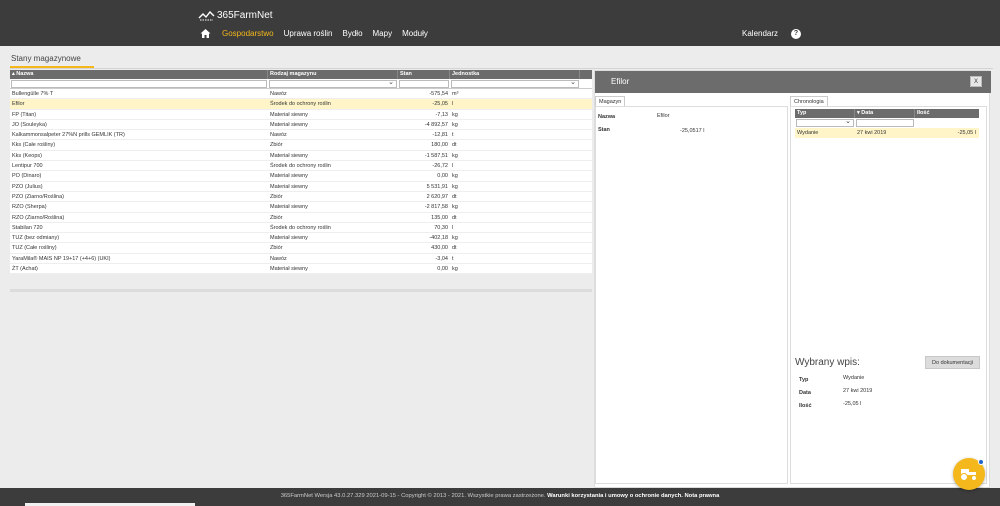 The width and height of the screenshot is (1000, 506). Describe the element at coordinates (139, 74) in the screenshot. I see `col-header-nazwa: ▴ Nazwa` at that location.